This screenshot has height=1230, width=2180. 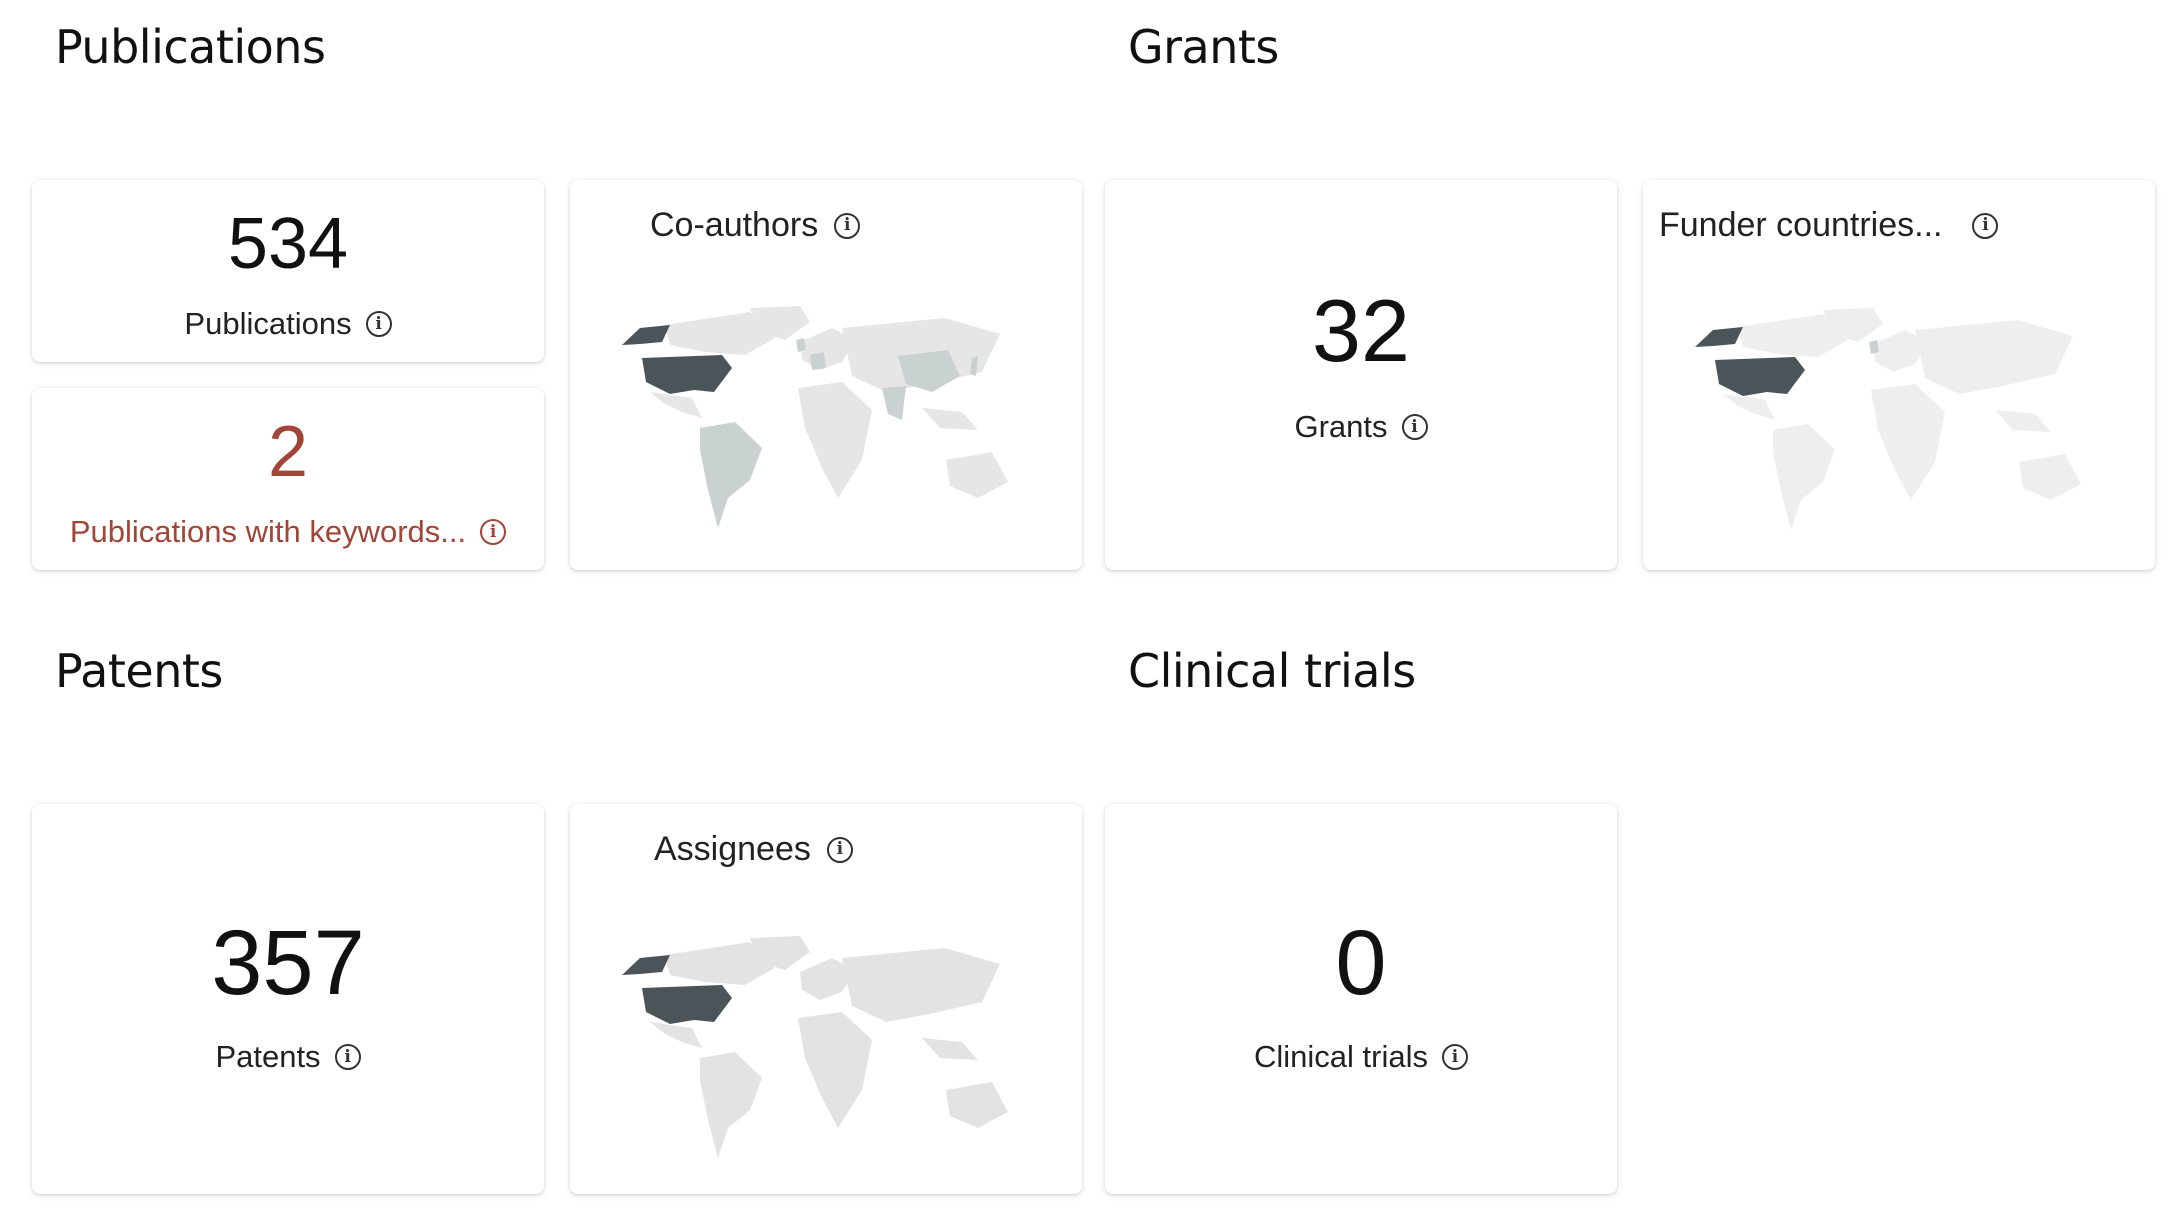 What do you see at coordinates (288, 963) in the screenshot?
I see `patents-count-value: 357` at bounding box center [288, 963].